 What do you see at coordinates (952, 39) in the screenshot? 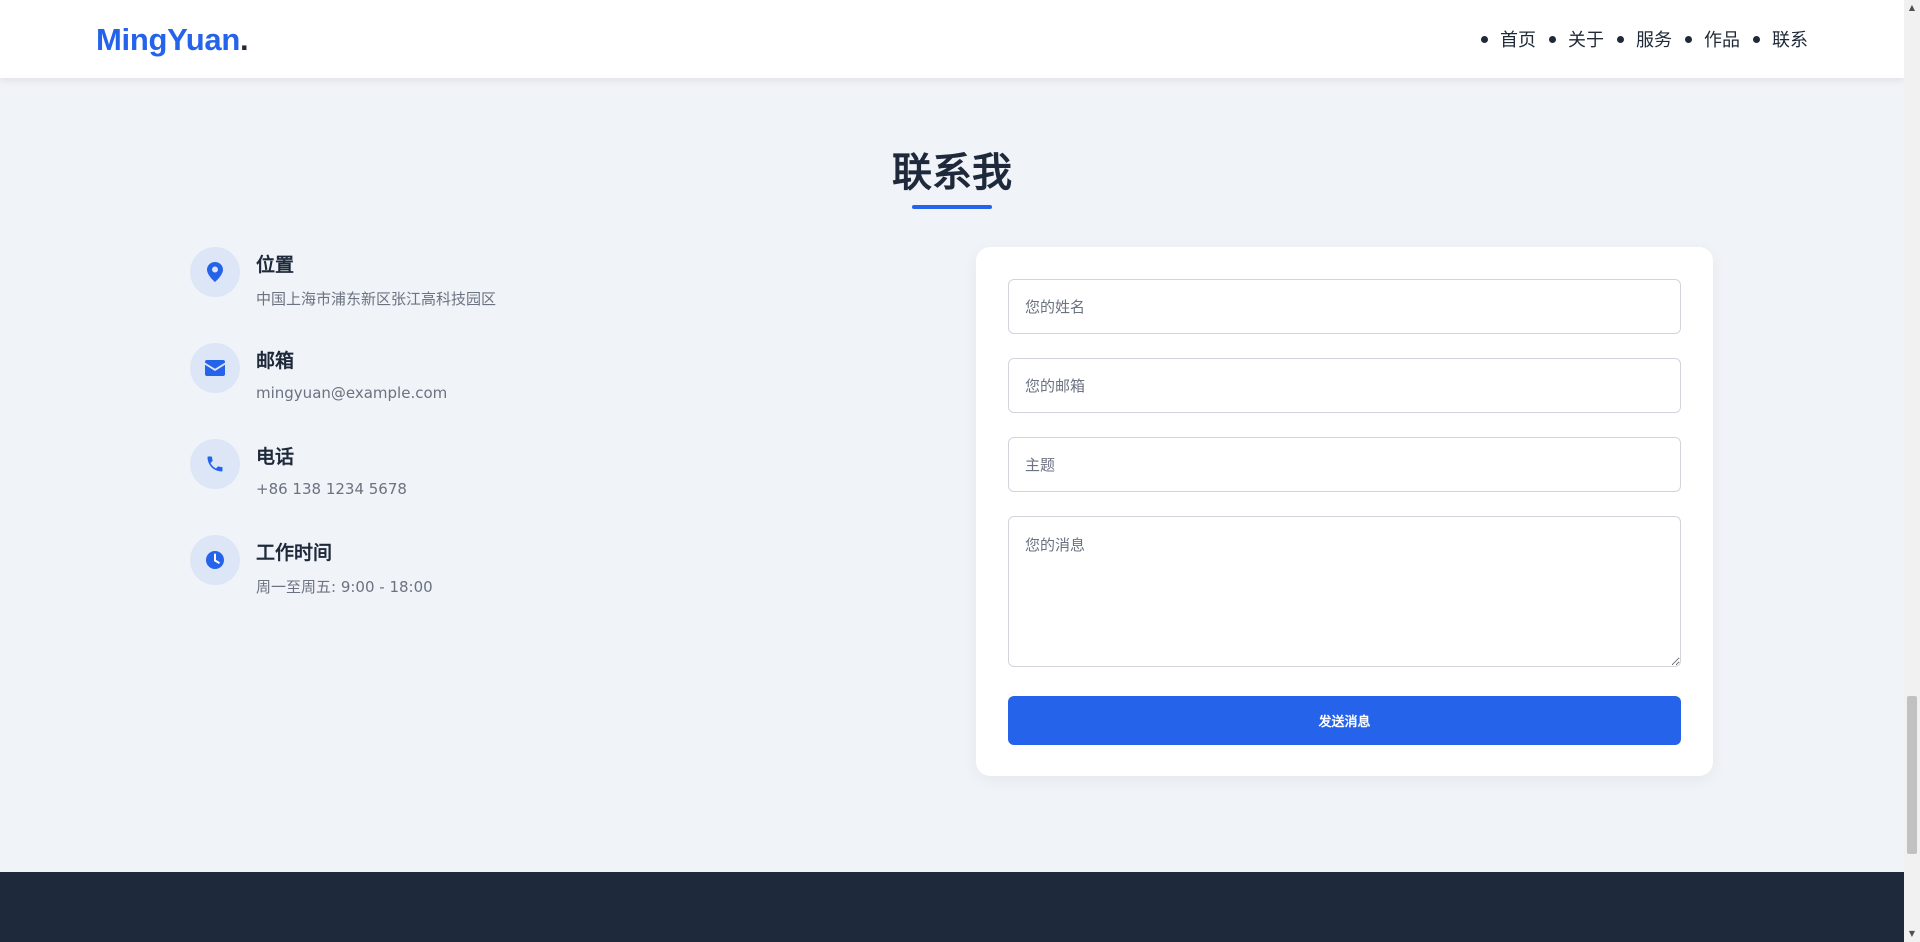
I see `site-header: MingYuan. 首页 关于 服务 作品 联系` at bounding box center [952, 39].